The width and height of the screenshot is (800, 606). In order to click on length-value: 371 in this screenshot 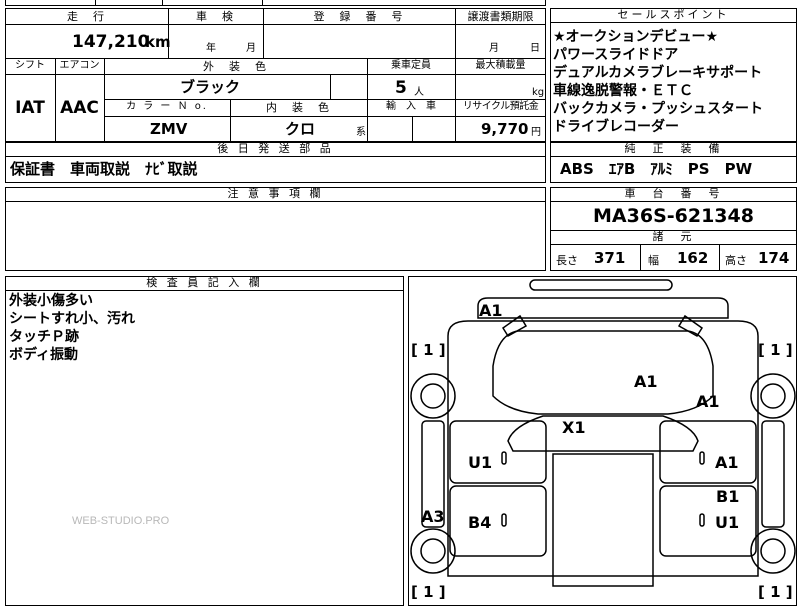, I will do `click(610, 258)`.